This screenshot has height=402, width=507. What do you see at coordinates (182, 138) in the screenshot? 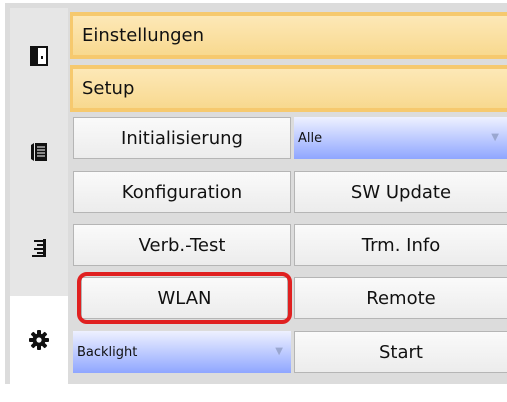
I see `initialisierung-button: Initialisierung` at bounding box center [182, 138].